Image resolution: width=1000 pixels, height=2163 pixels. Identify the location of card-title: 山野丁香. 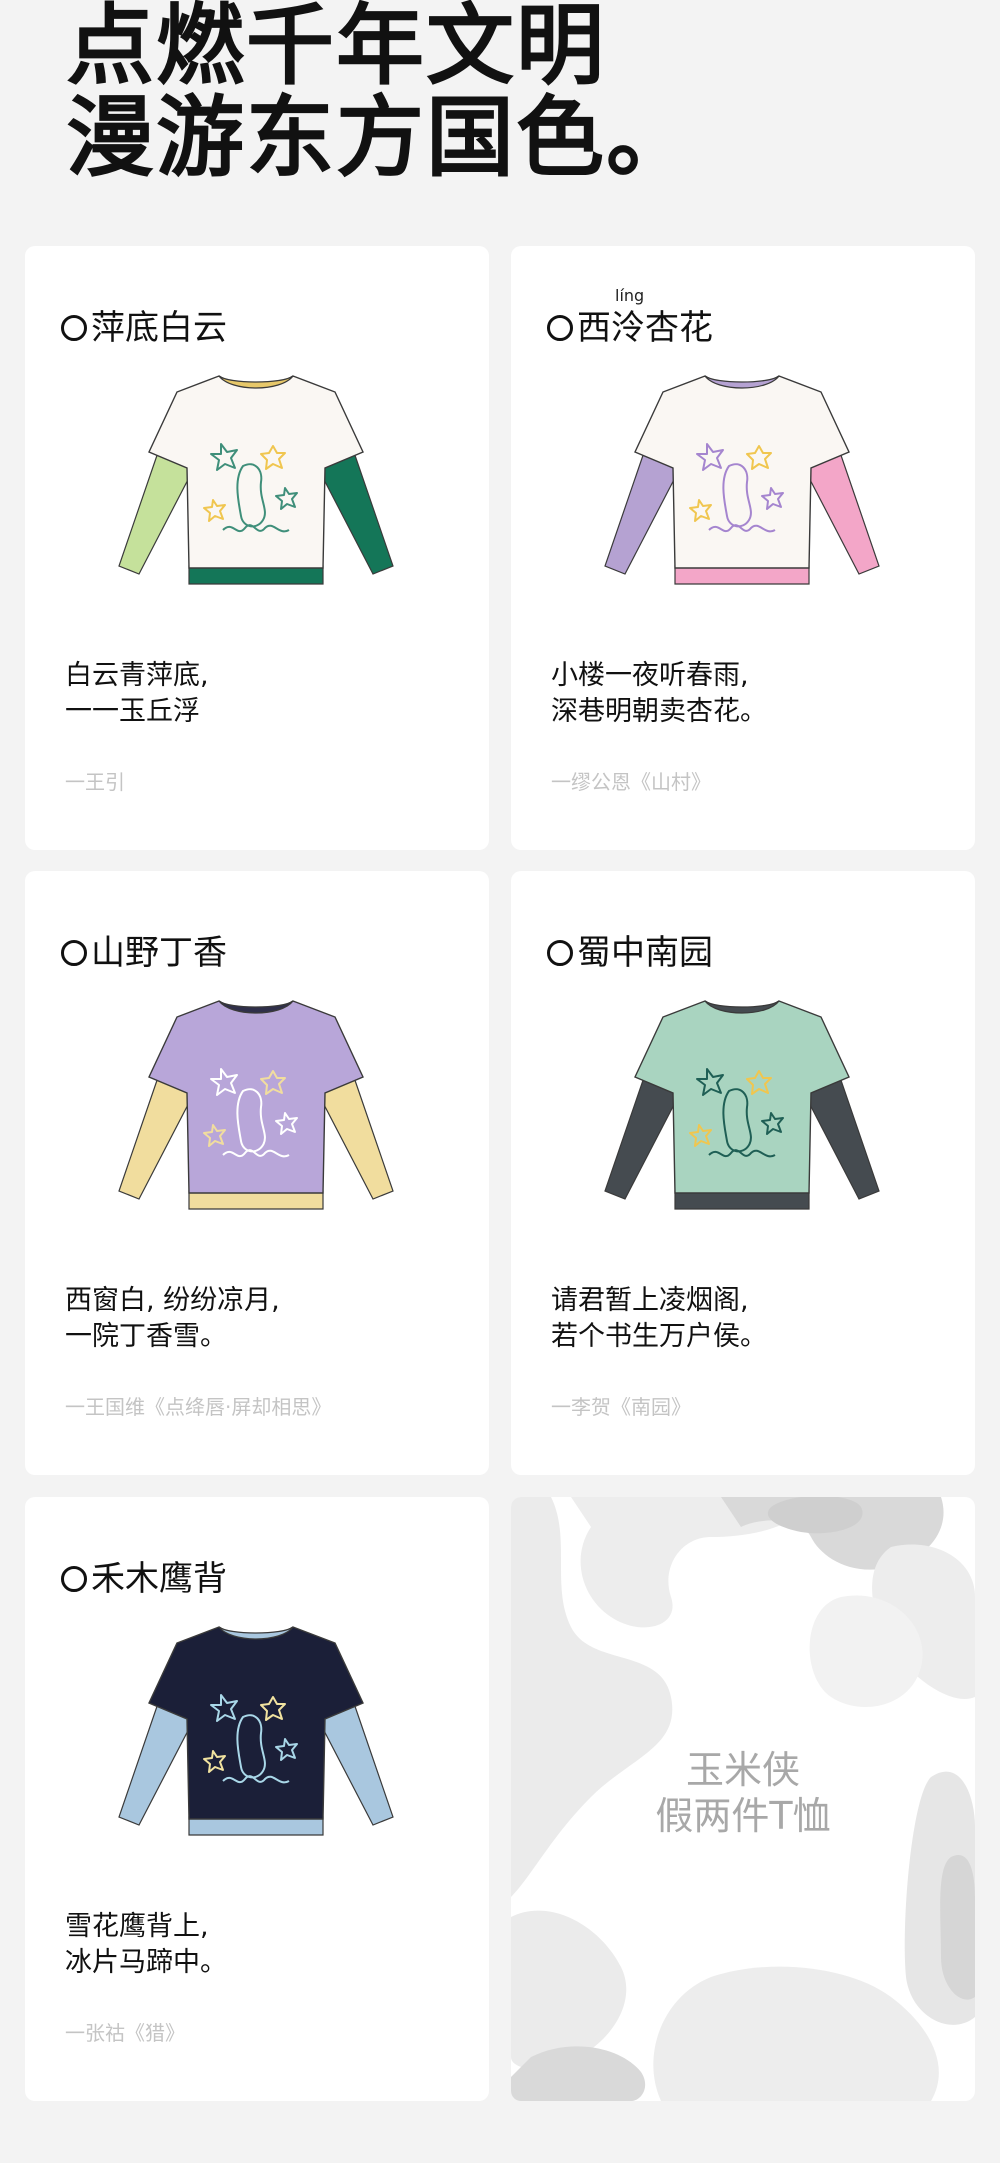
(144, 953).